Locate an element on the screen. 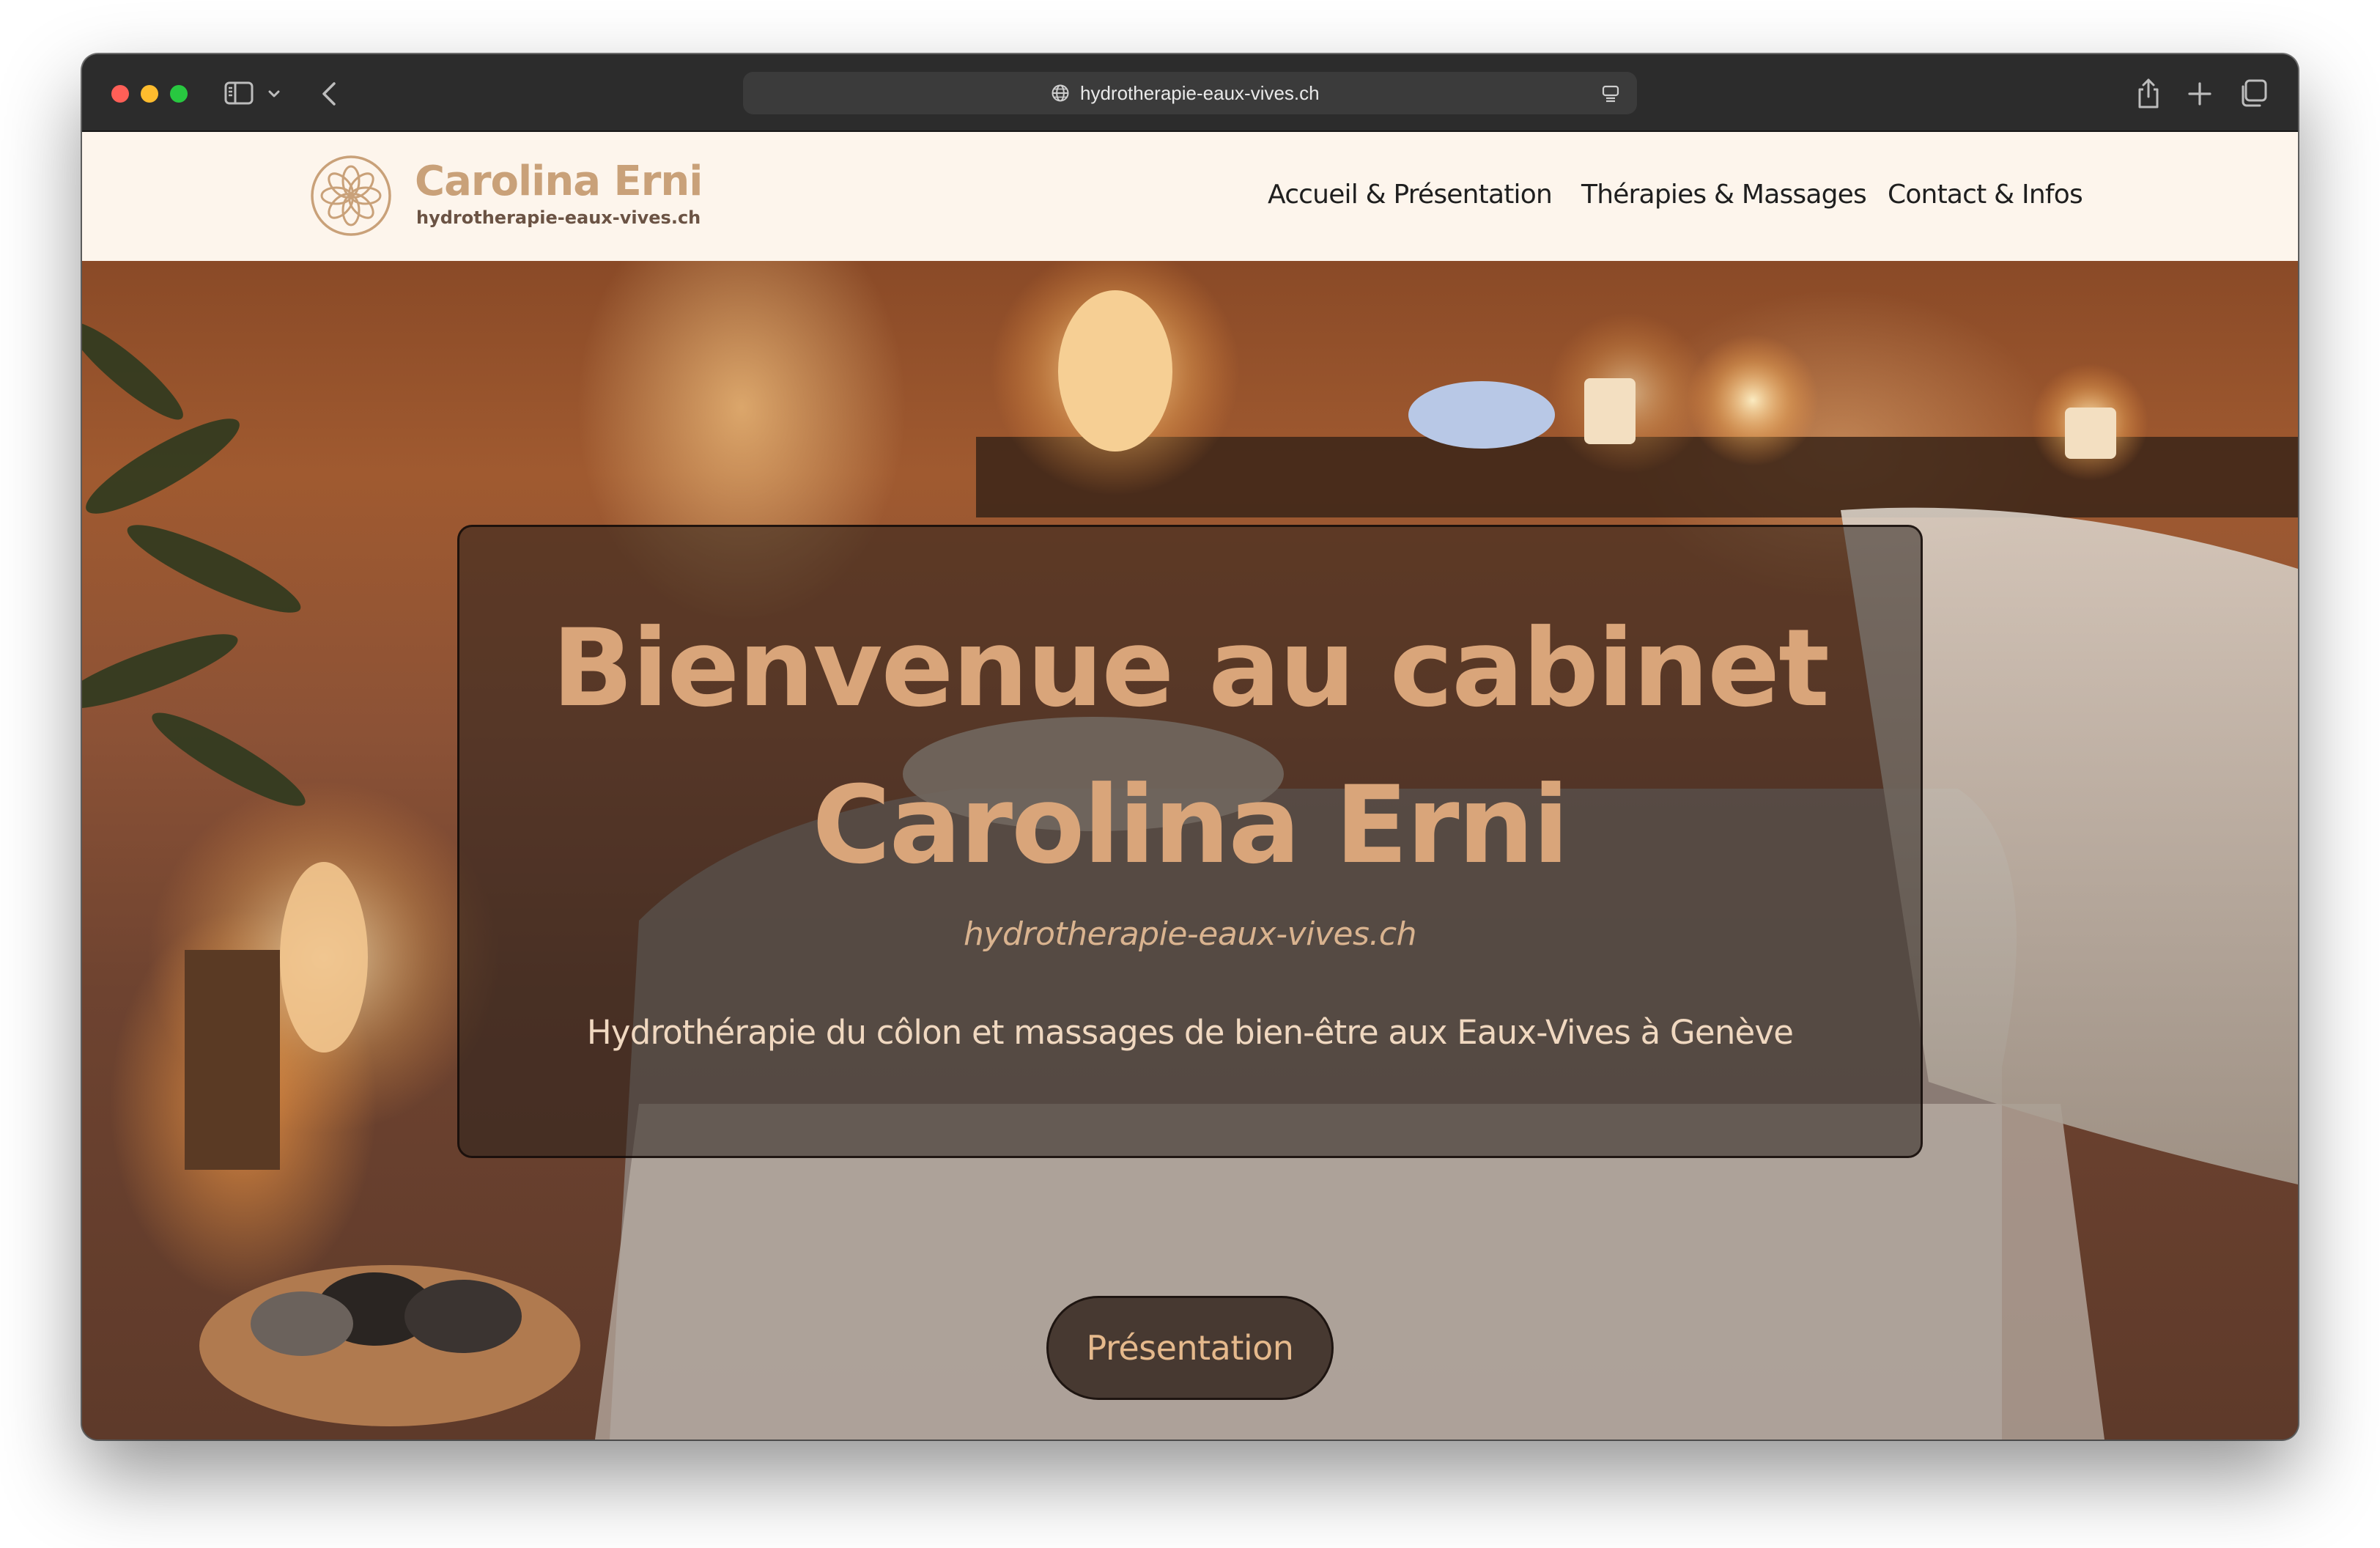 This screenshot has width=2380, height=1548. address-bar: hydrotherapie-eaux-vives.ch is located at coordinates (1190, 93).